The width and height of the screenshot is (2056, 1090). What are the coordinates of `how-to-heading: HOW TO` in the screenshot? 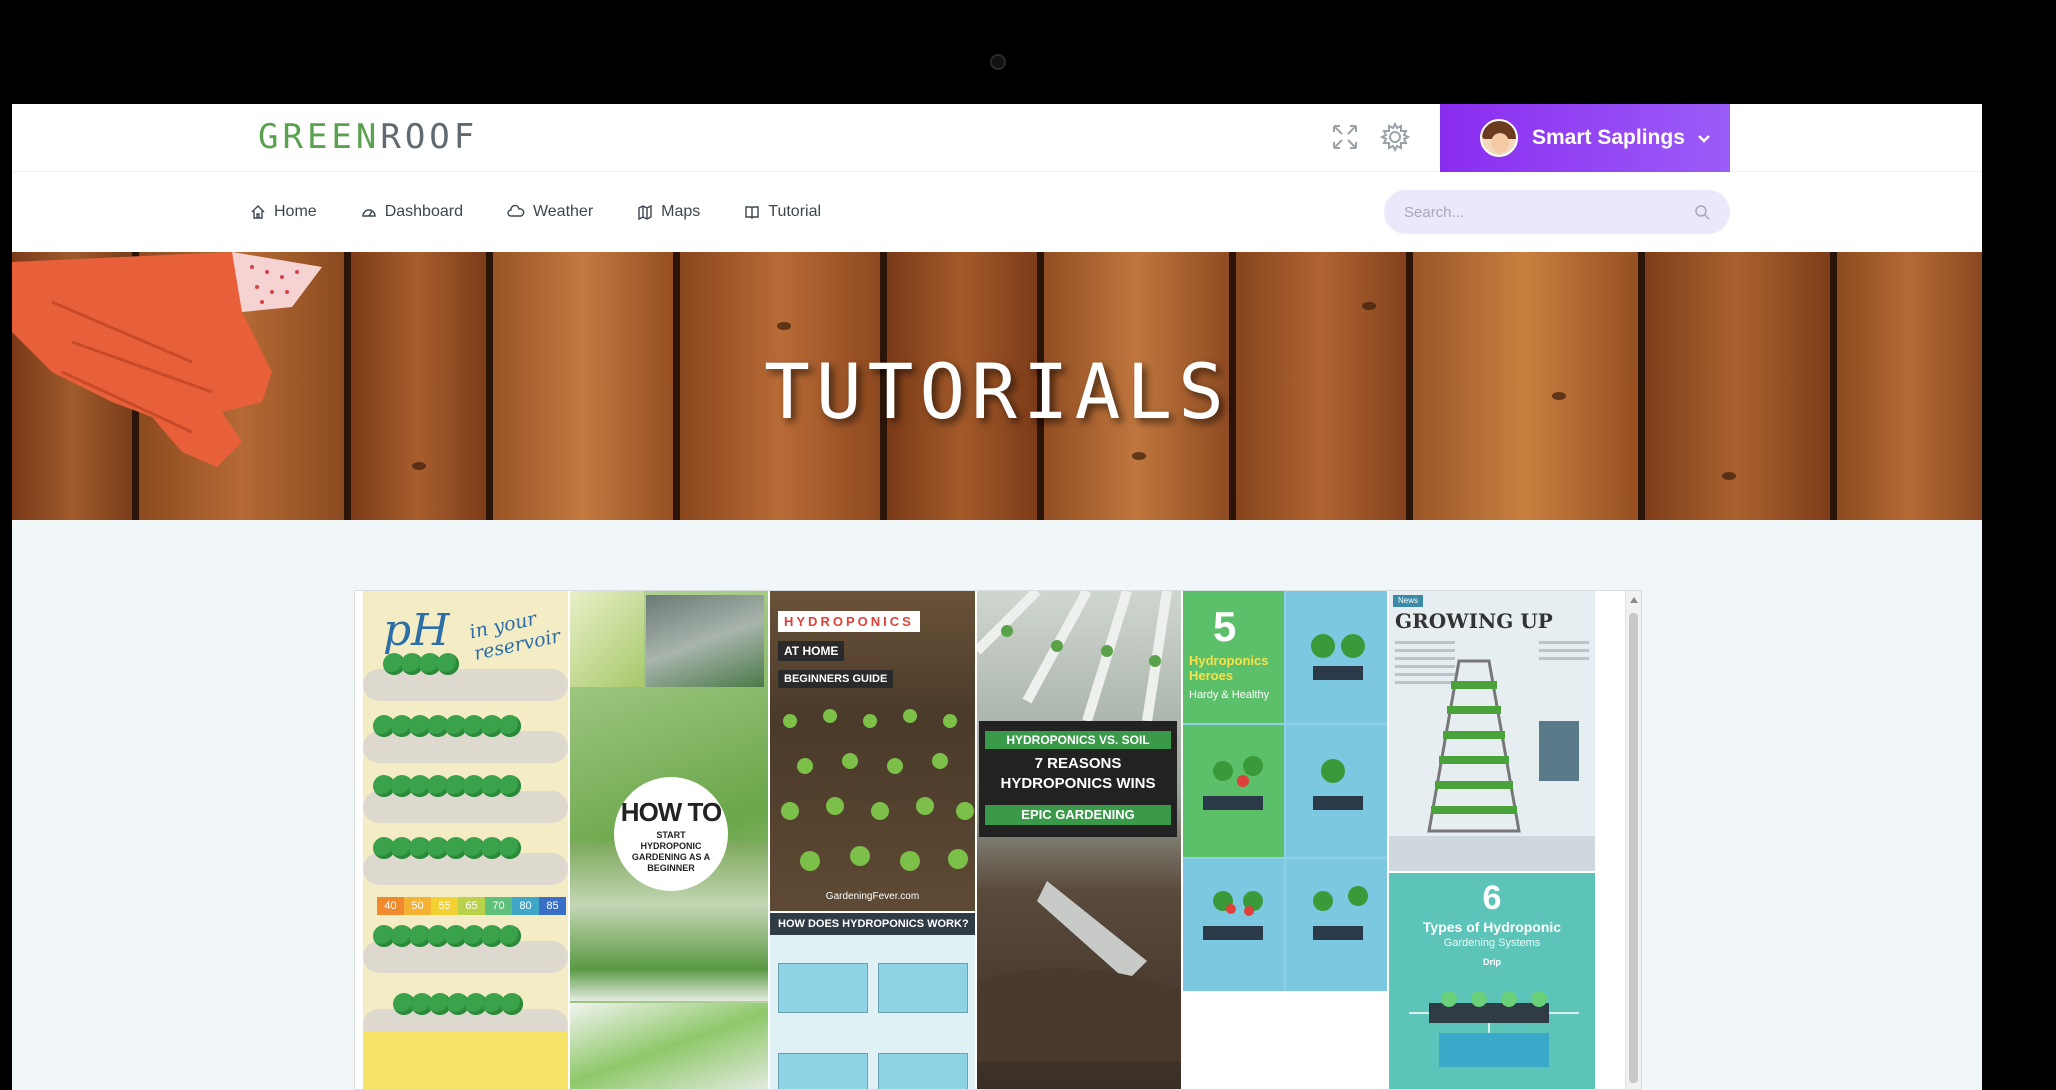 It's located at (671, 812).